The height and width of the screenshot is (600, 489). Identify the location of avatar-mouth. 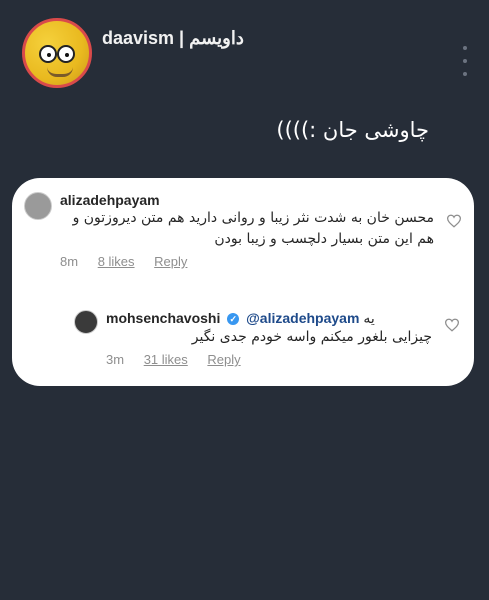
(60, 72).